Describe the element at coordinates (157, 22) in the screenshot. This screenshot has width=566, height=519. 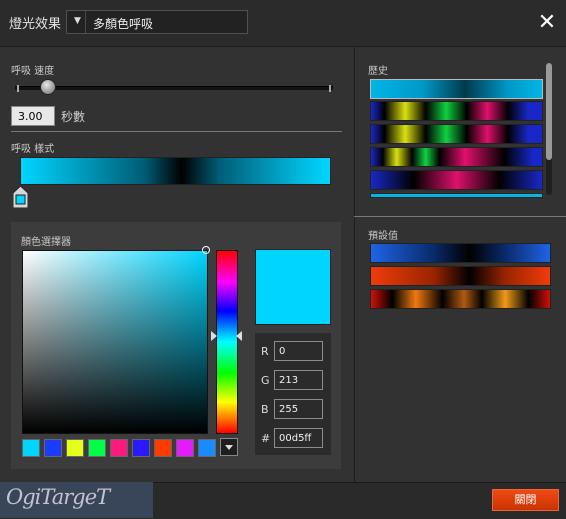
I see `effect-dropdown: ▼ 多顏色呼吸` at that location.